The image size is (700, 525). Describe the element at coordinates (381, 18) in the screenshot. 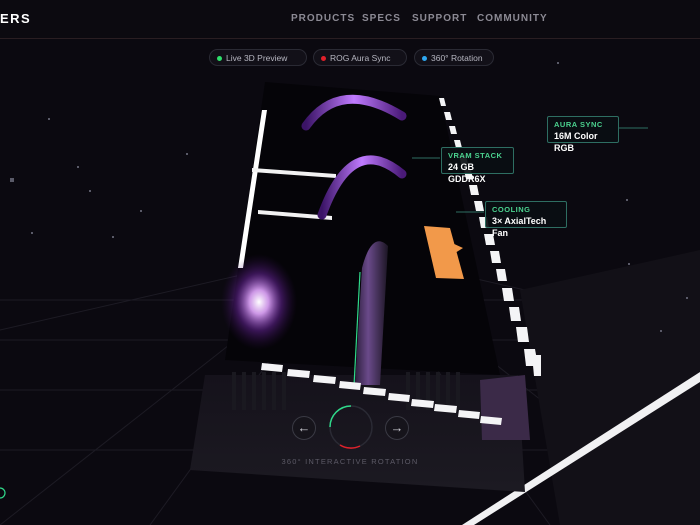

I see `nav-specs: SPECS` at that location.